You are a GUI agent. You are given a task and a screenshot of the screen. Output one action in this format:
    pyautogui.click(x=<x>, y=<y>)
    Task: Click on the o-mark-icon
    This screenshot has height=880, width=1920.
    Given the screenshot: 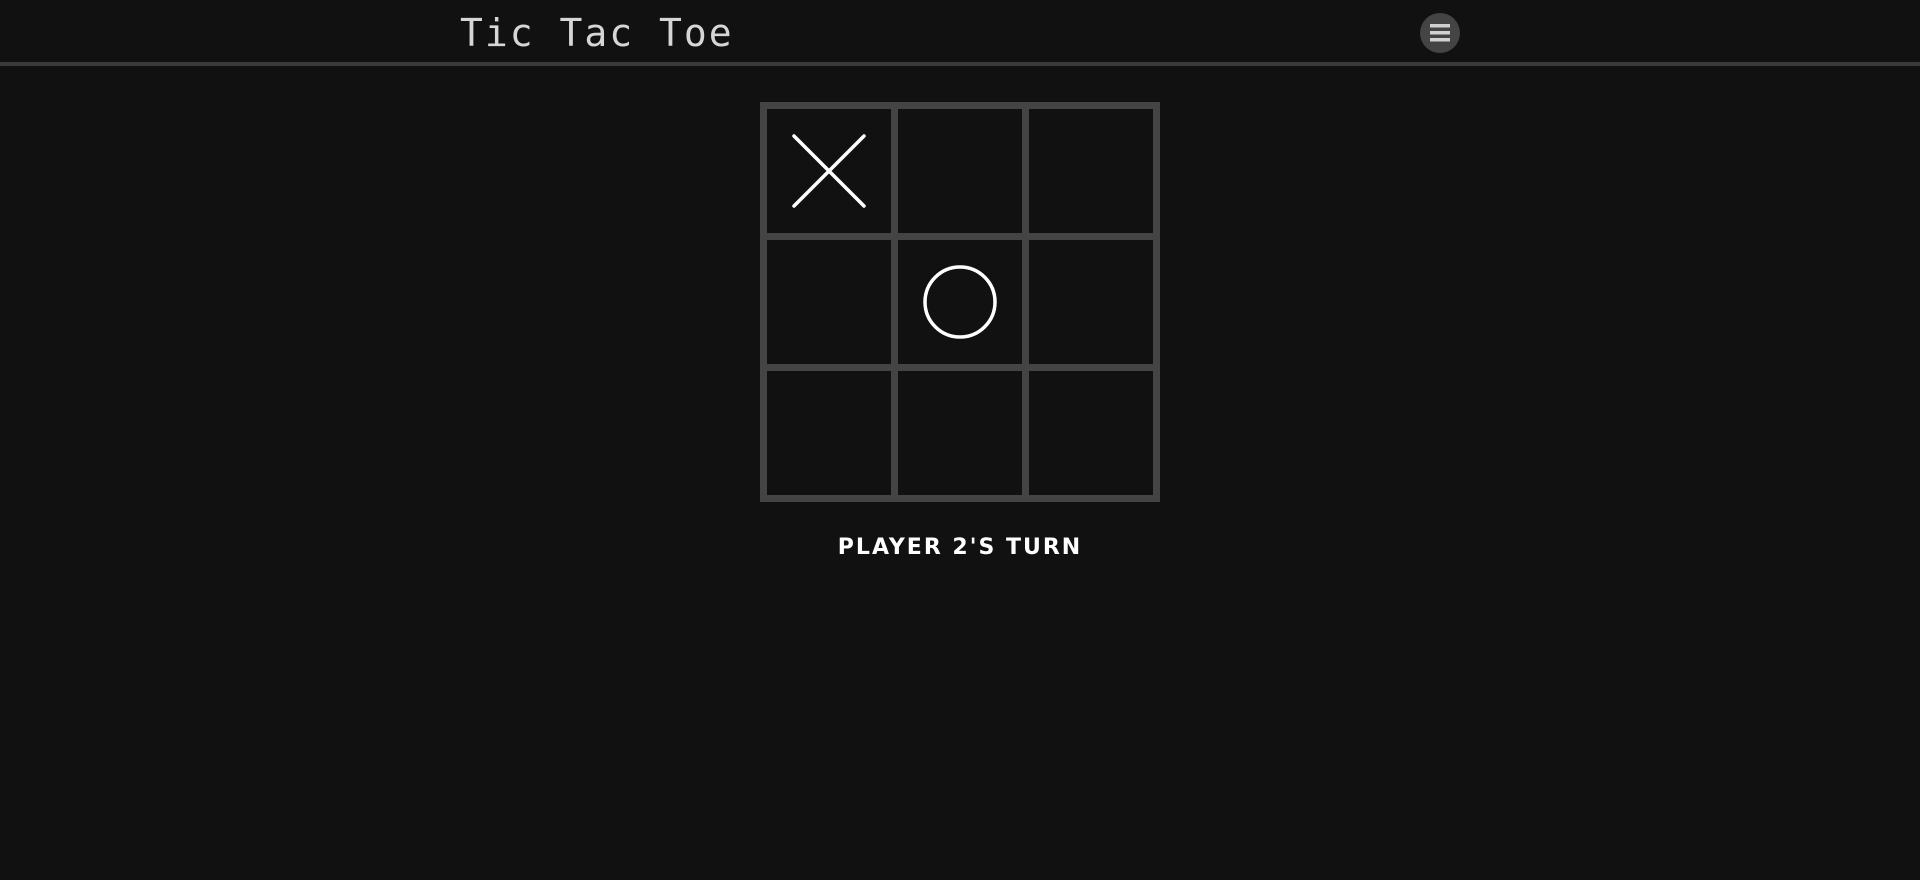 What is the action you would take?
    pyautogui.click(x=960, y=302)
    